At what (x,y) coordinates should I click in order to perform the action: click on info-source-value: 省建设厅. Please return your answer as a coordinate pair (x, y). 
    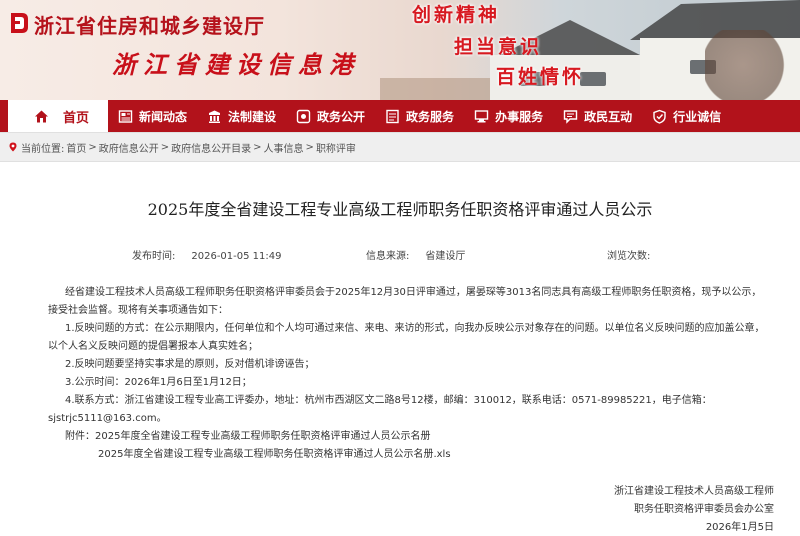
    Looking at the image, I should click on (445, 256).